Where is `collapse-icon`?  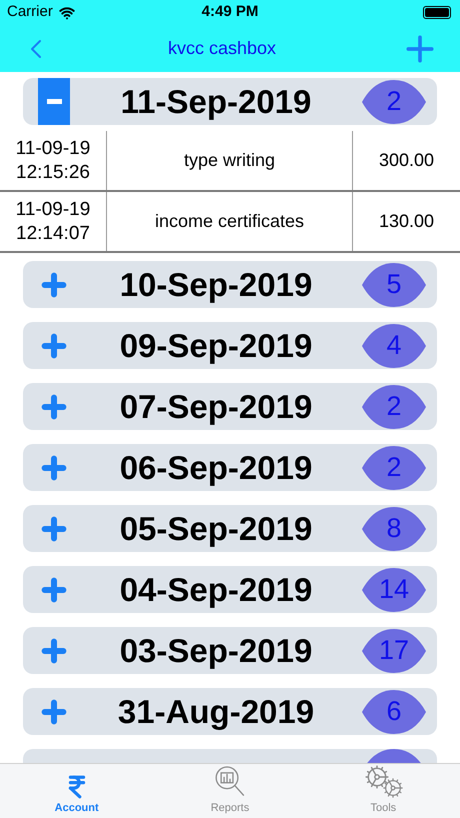
collapse-icon is located at coordinates (54, 101).